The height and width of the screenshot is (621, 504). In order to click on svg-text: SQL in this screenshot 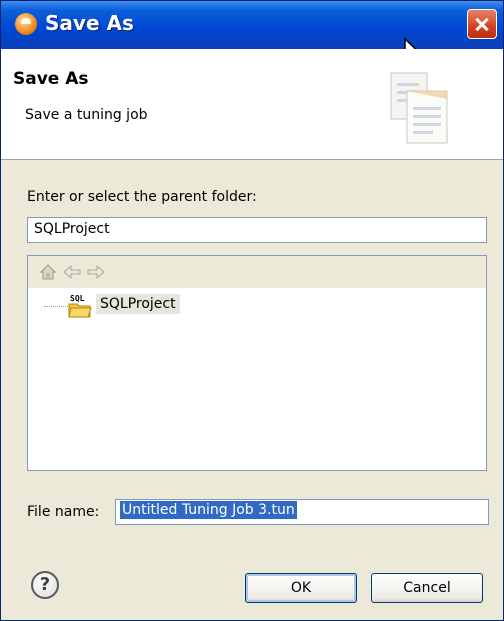, I will do `click(77, 298)`.